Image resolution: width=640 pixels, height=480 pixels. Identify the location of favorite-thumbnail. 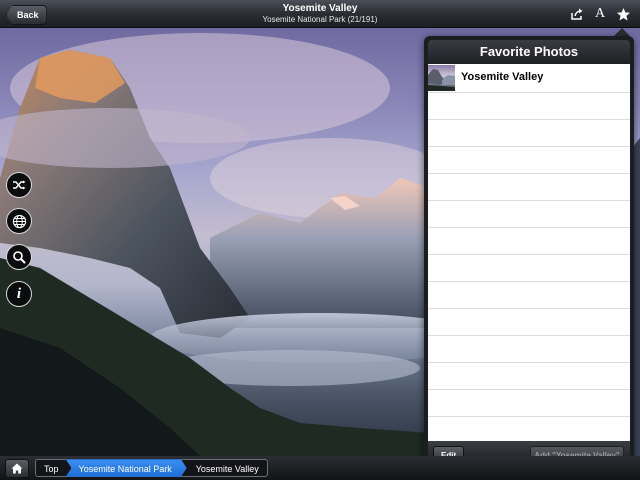
(441, 78).